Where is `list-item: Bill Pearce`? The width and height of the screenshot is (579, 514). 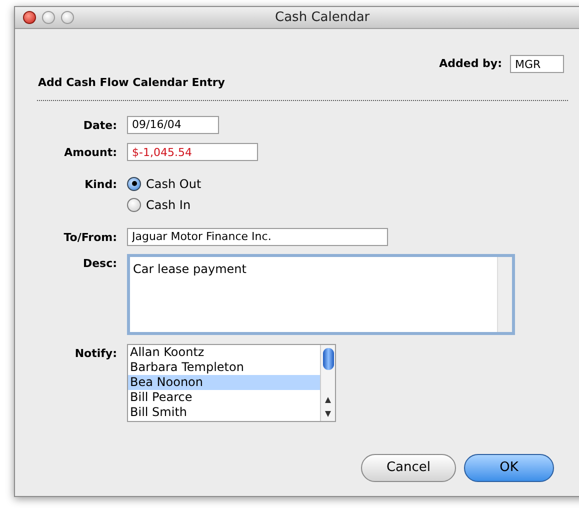 list-item: Bill Pearce is located at coordinates (224, 397).